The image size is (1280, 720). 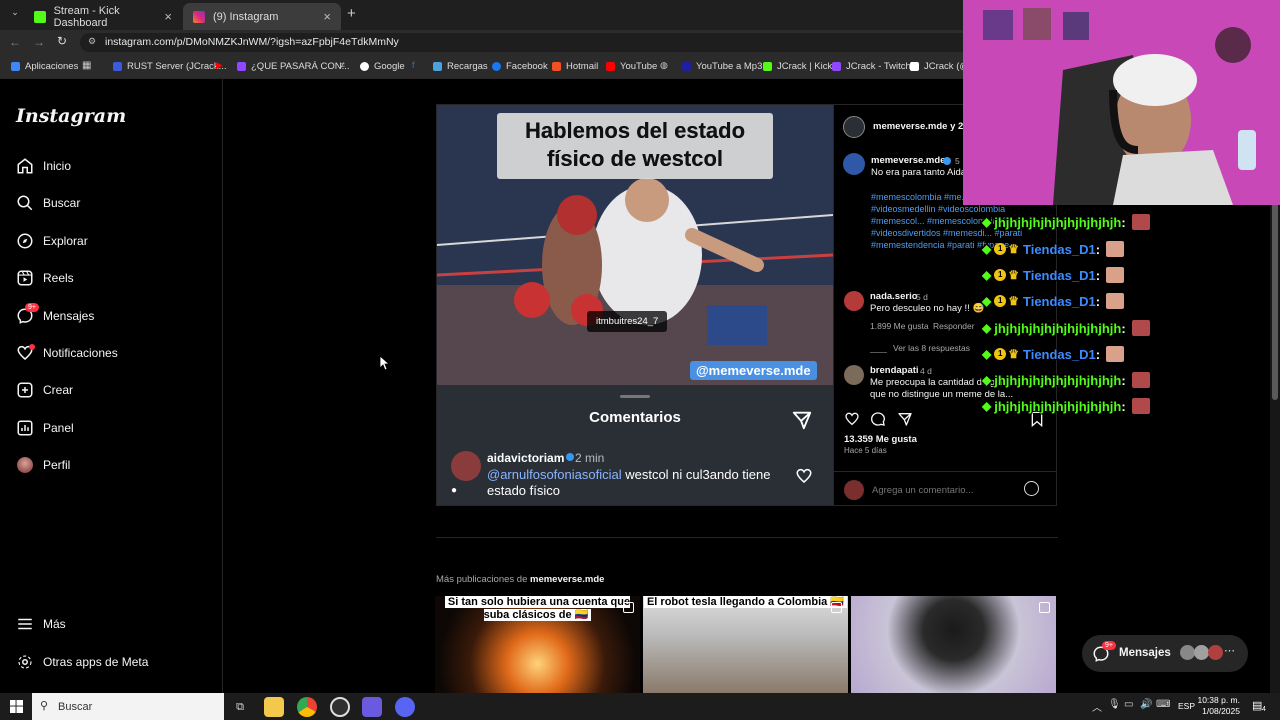 I want to click on messages-pill-label: Mensajes, so click(x=1145, y=653).